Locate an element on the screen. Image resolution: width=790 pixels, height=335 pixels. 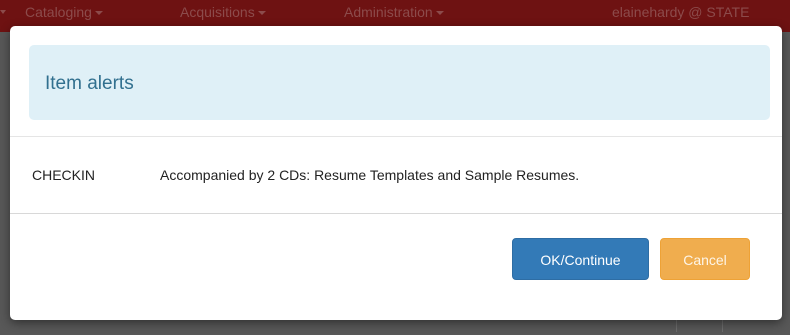
nav-menu-label: Acquisitions is located at coordinates (217, 12).